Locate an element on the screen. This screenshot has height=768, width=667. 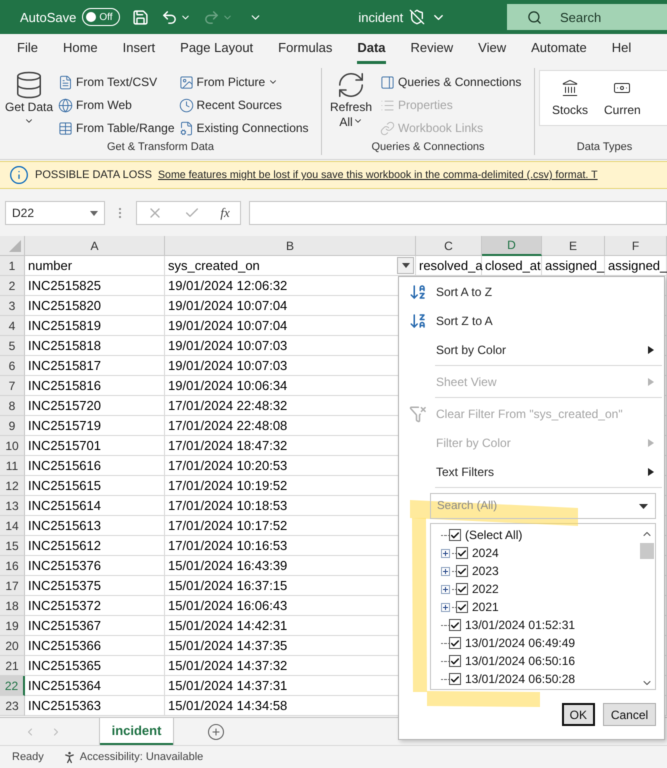
ribbon-tab: Review is located at coordinates (432, 52).